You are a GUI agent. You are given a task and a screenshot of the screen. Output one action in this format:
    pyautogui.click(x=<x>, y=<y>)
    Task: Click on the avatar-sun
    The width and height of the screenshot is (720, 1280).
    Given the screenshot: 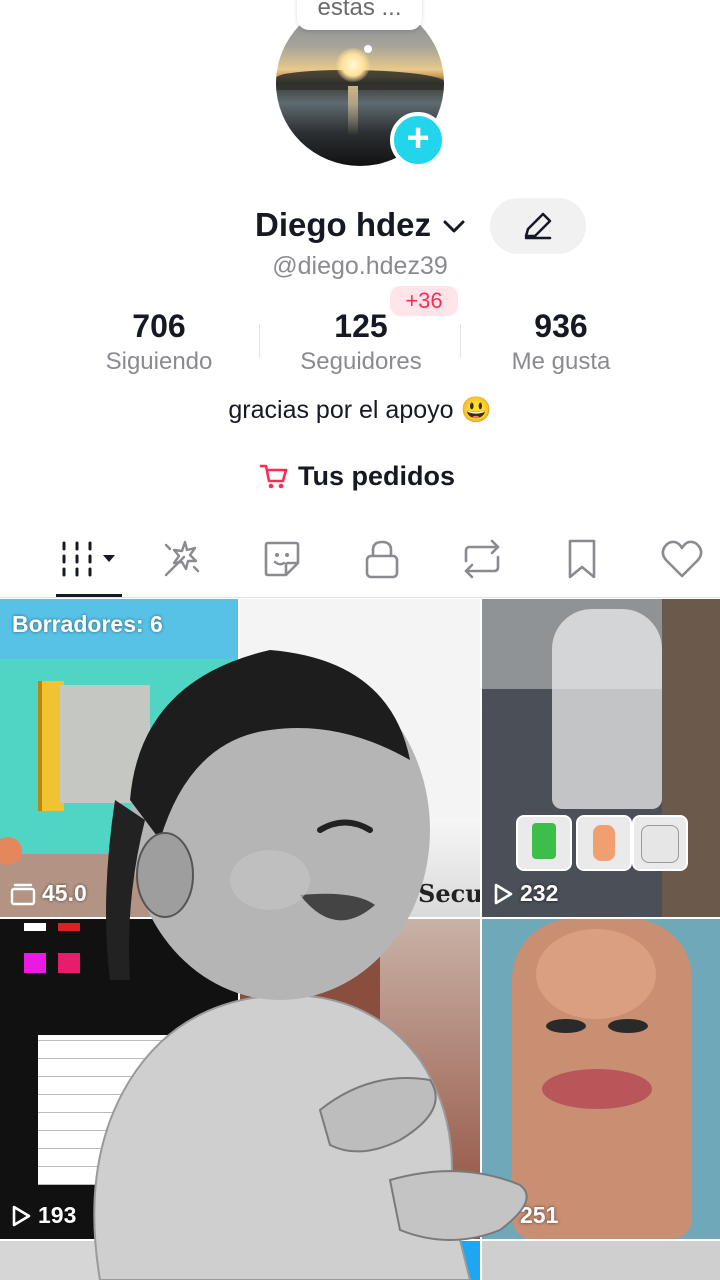 What is the action you would take?
    pyautogui.click(x=353, y=65)
    